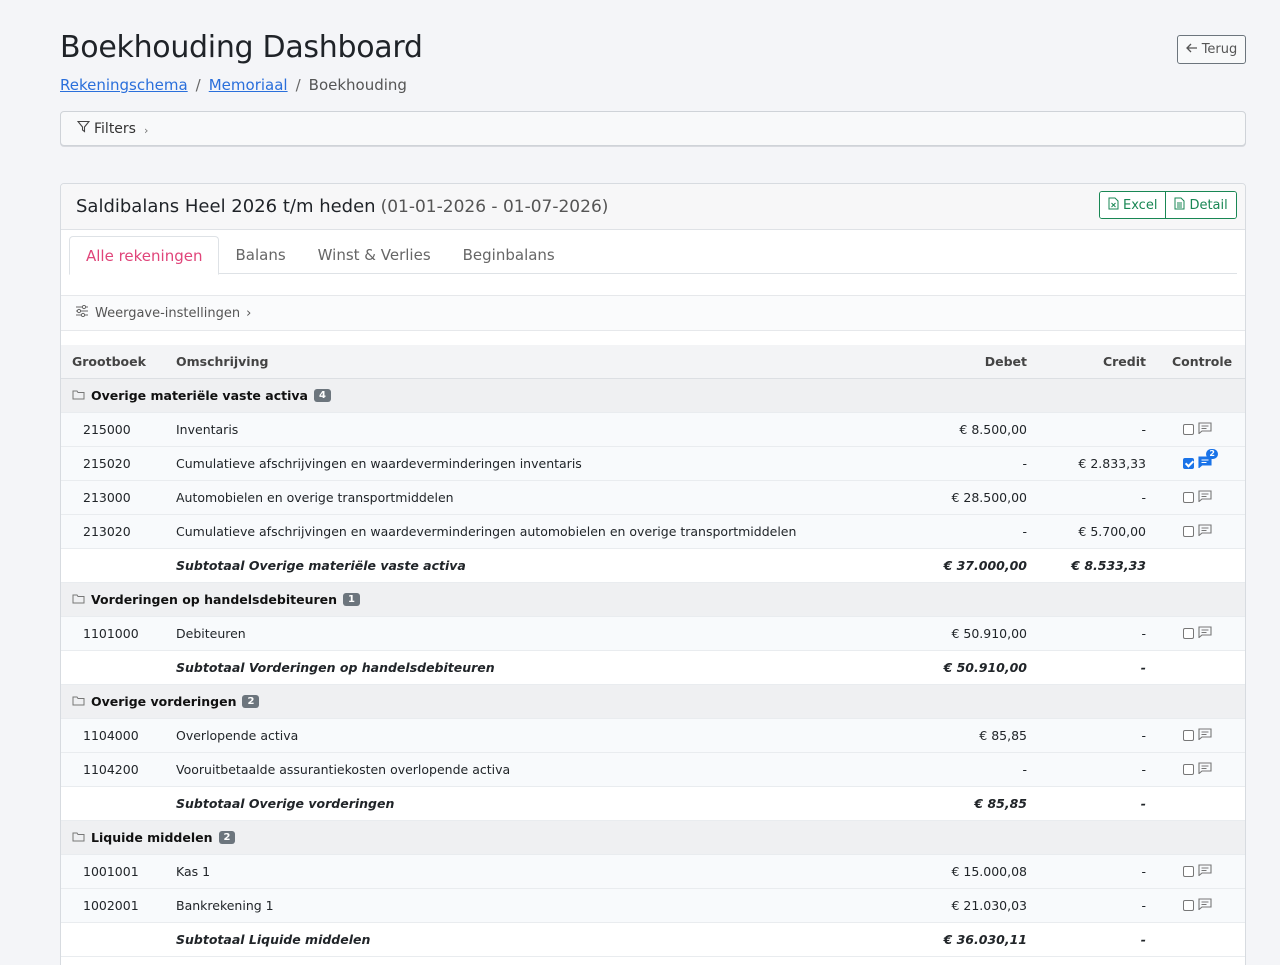  I want to click on group-label: Vorderingen op handelsdebiteuren 1, so click(216, 599).